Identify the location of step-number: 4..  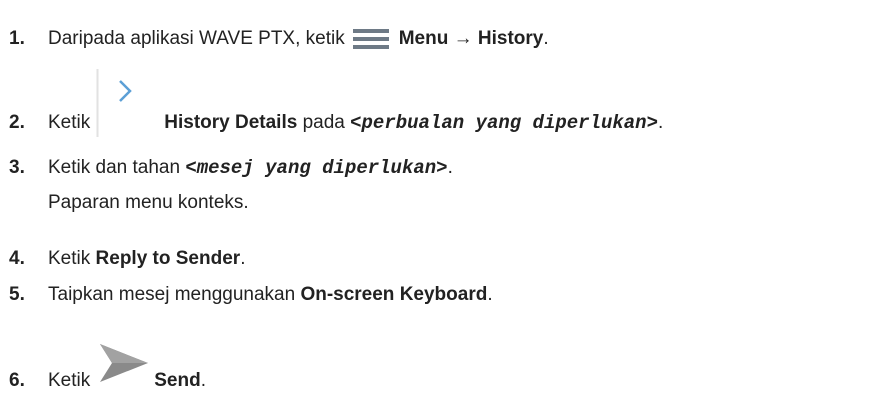
(17, 258).